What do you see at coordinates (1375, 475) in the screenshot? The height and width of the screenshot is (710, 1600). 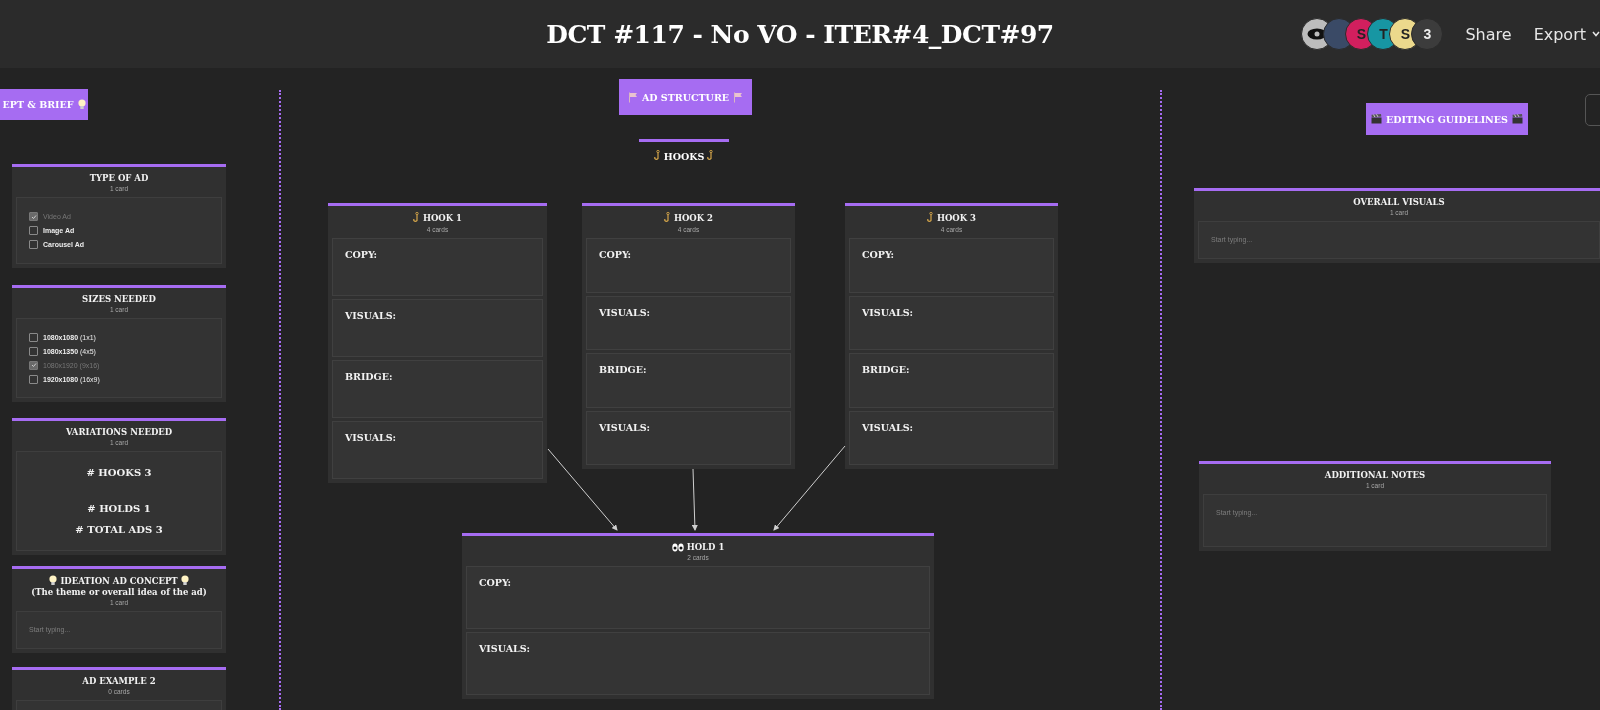 I see `board-title: ADDITIONAL NOTES` at bounding box center [1375, 475].